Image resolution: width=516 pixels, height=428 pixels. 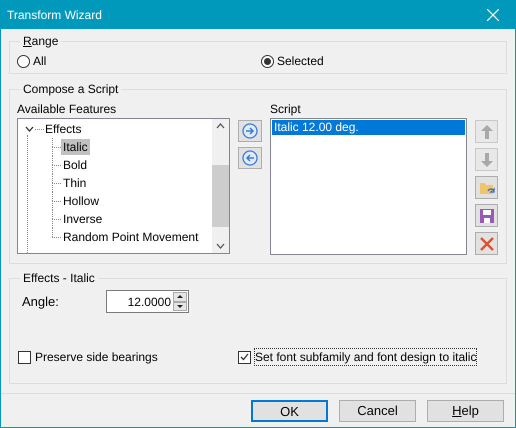 What do you see at coordinates (220, 126) in the screenshot?
I see `scroll-up-icon` at bounding box center [220, 126].